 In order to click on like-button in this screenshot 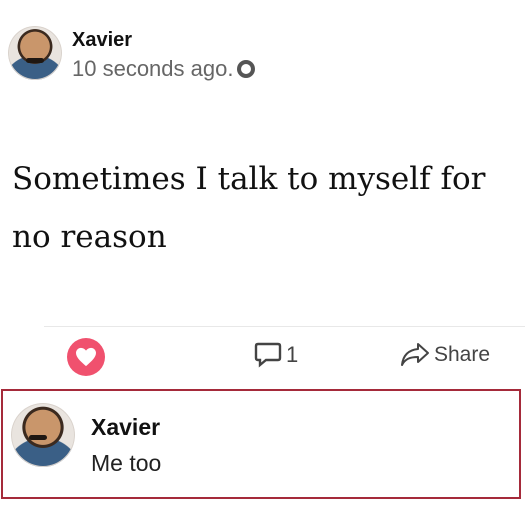, I will do `click(86, 357)`.